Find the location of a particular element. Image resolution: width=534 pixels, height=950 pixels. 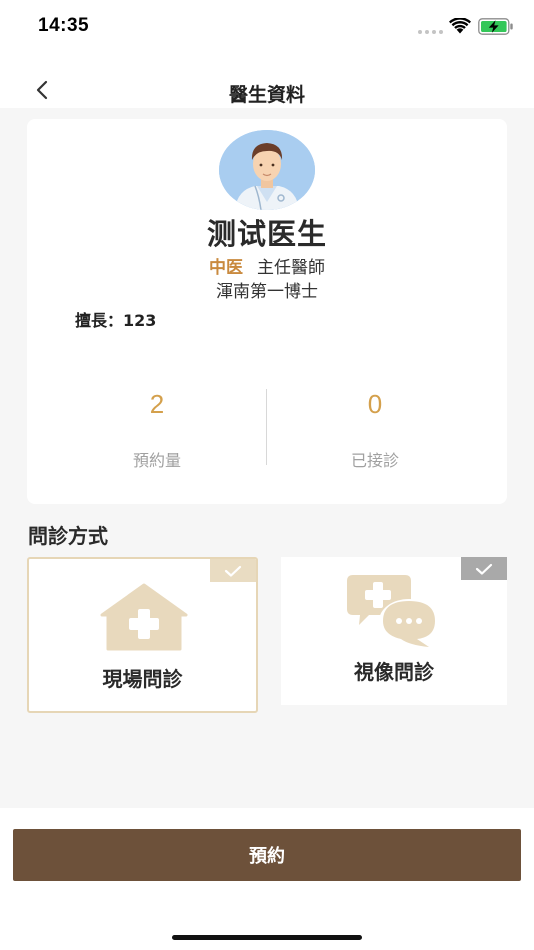

department-tag: 中医 is located at coordinates (226, 268).